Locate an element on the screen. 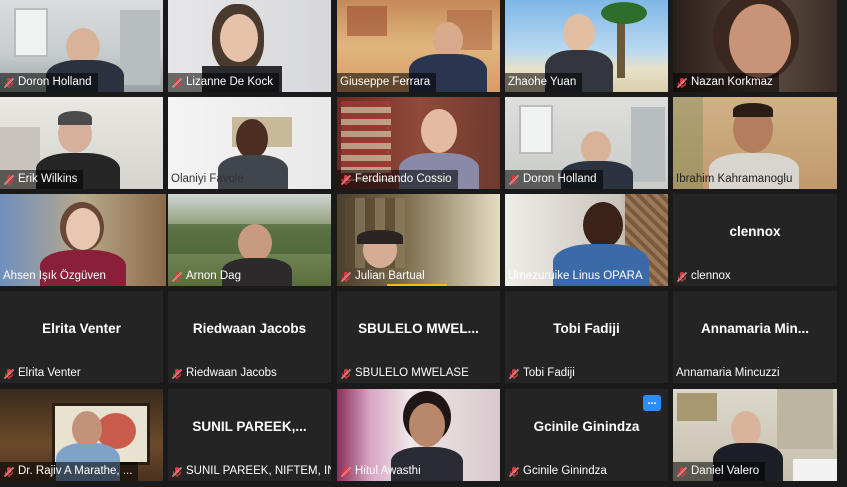 The height and width of the screenshot is (487, 847). participant-nameplate: Lizanne De Kock is located at coordinates (223, 82).